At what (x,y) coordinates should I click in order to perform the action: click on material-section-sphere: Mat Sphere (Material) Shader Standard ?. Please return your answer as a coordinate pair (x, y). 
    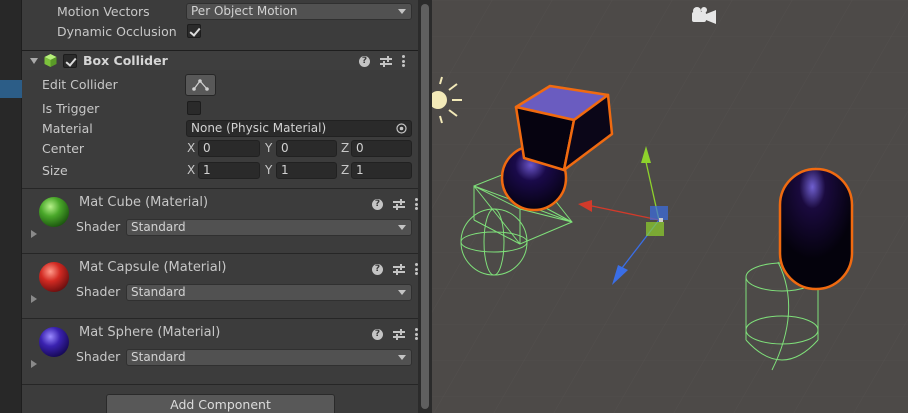
    Looking at the image, I should click on (220, 350).